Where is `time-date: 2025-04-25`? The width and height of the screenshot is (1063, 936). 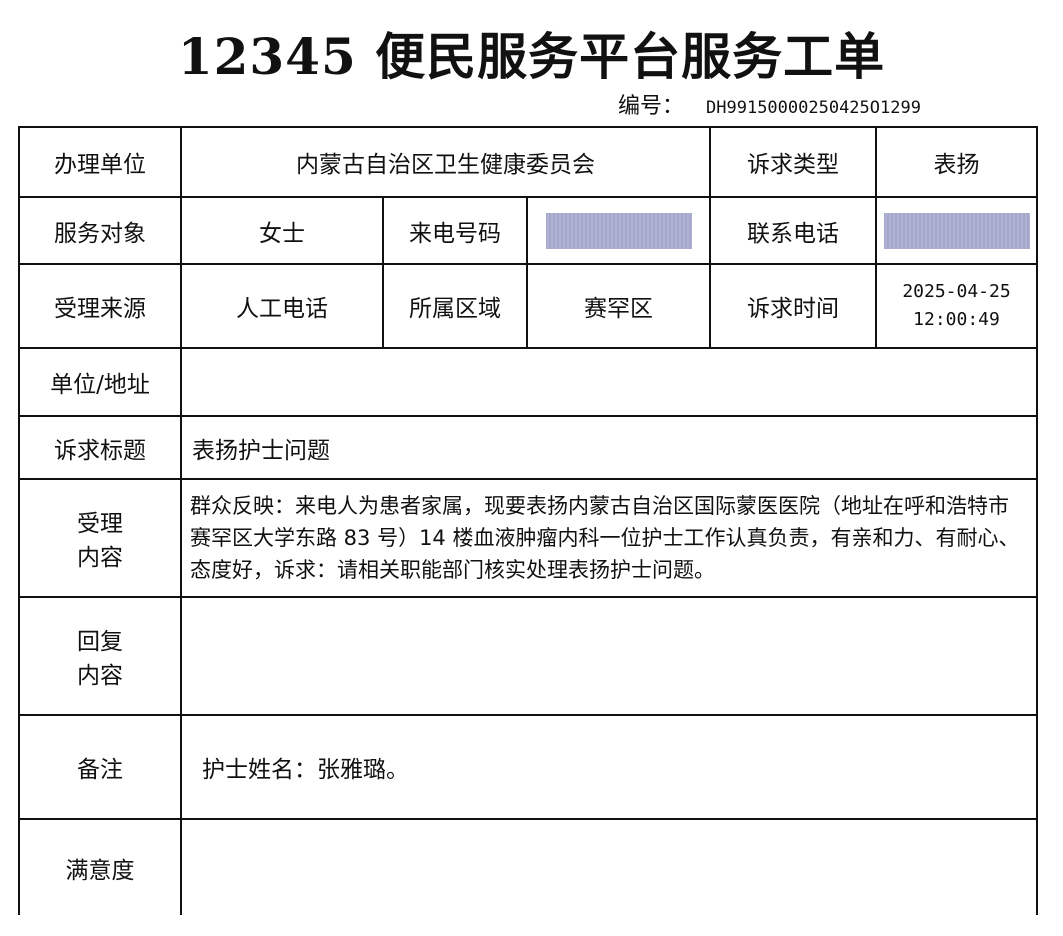 time-date: 2025-04-25 is located at coordinates (956, 291).